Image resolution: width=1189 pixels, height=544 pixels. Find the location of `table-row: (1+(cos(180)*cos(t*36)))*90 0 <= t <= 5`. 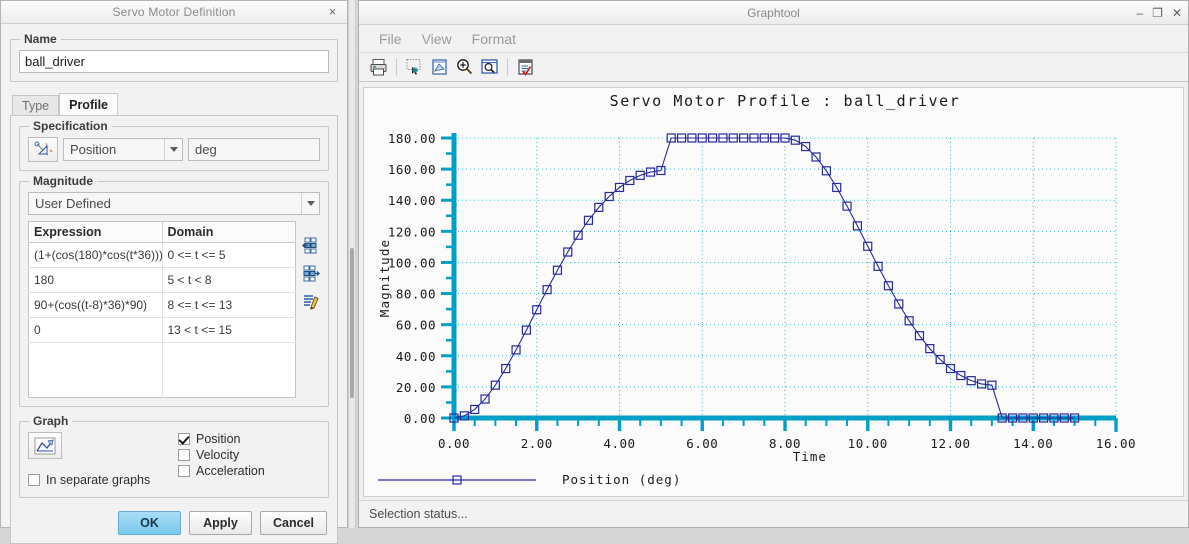

table-row: (1+(cos(180)*cos(t*36)))*90 0 <= t <= 5 is located at coordinates (162, 255).